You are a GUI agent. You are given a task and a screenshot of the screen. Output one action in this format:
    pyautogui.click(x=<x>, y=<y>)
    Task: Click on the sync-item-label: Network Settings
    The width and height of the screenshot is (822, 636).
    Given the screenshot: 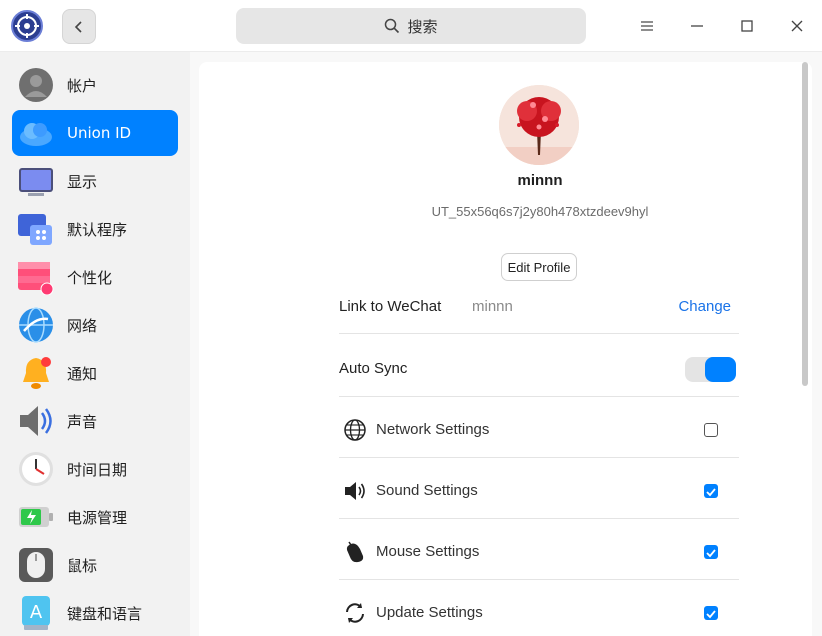 What is the action you would take?
    pyautogui.click(x=433, y=429)
    